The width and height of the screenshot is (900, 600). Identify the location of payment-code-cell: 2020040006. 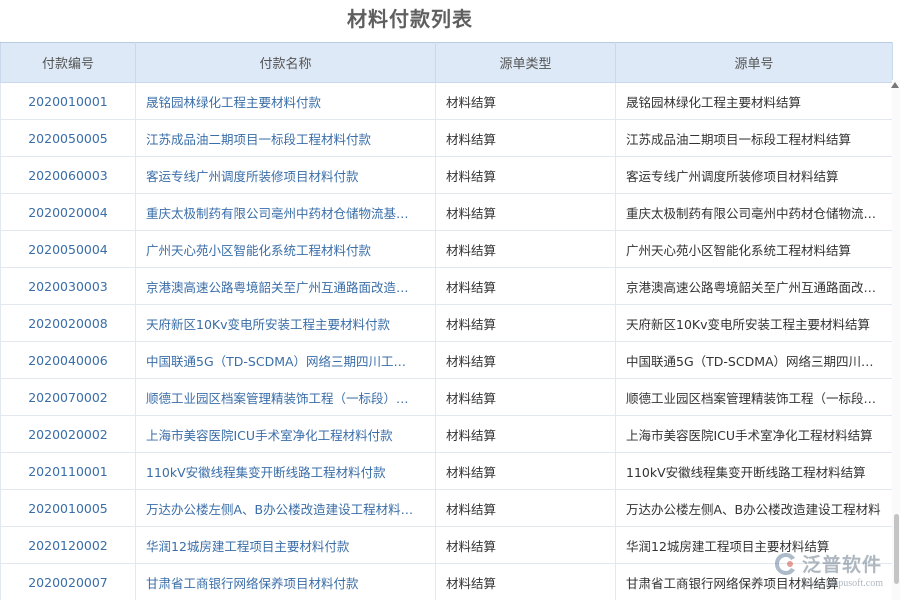
(68, 360).